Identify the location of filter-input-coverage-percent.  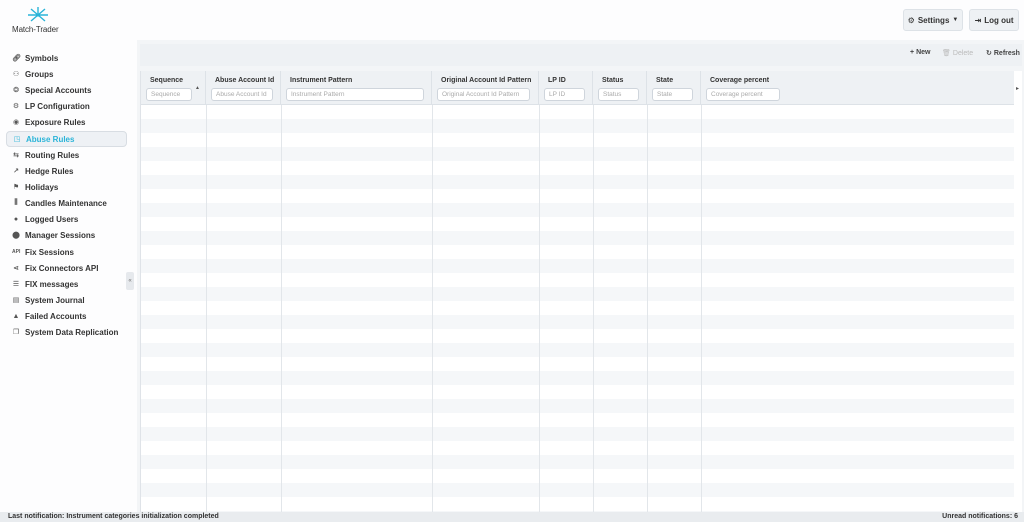
(743, 94).